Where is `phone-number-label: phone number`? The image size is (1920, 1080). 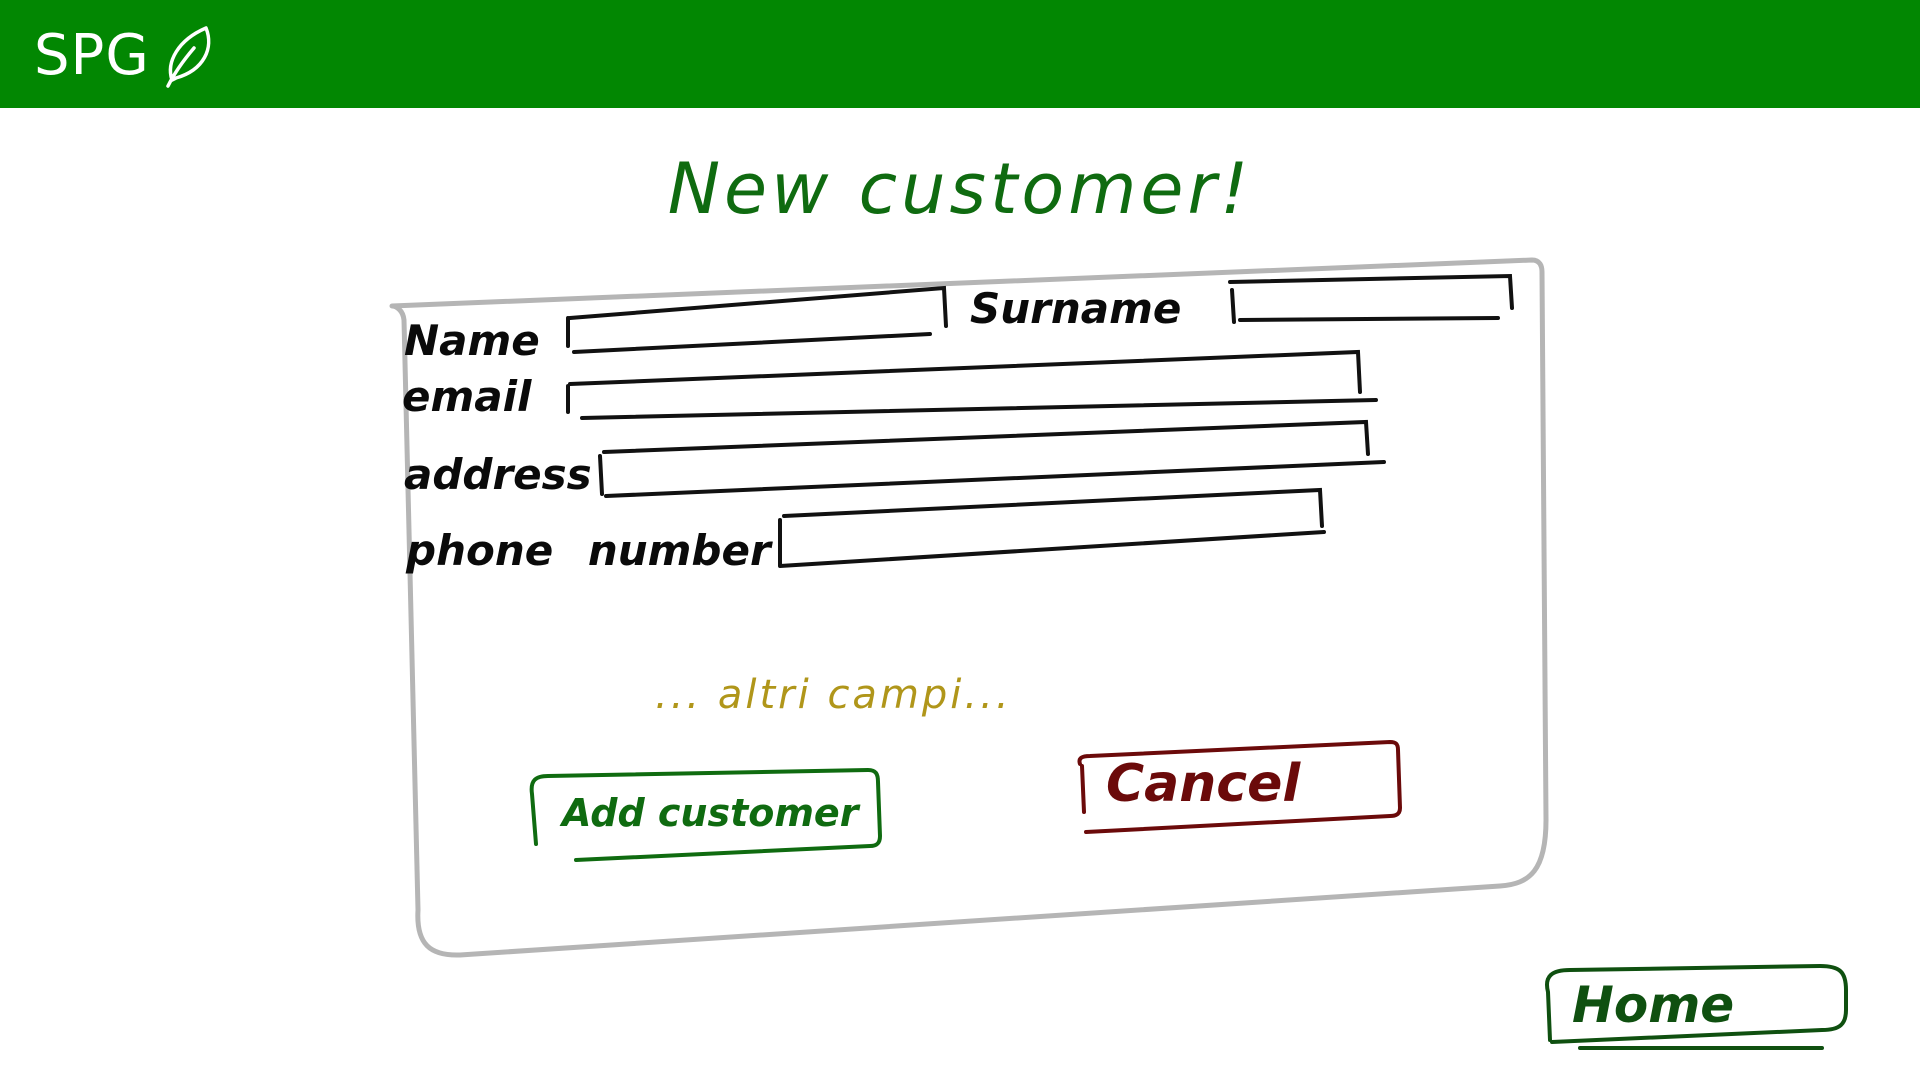
phone-number-label: phone number is located at coordinates (588, 550).